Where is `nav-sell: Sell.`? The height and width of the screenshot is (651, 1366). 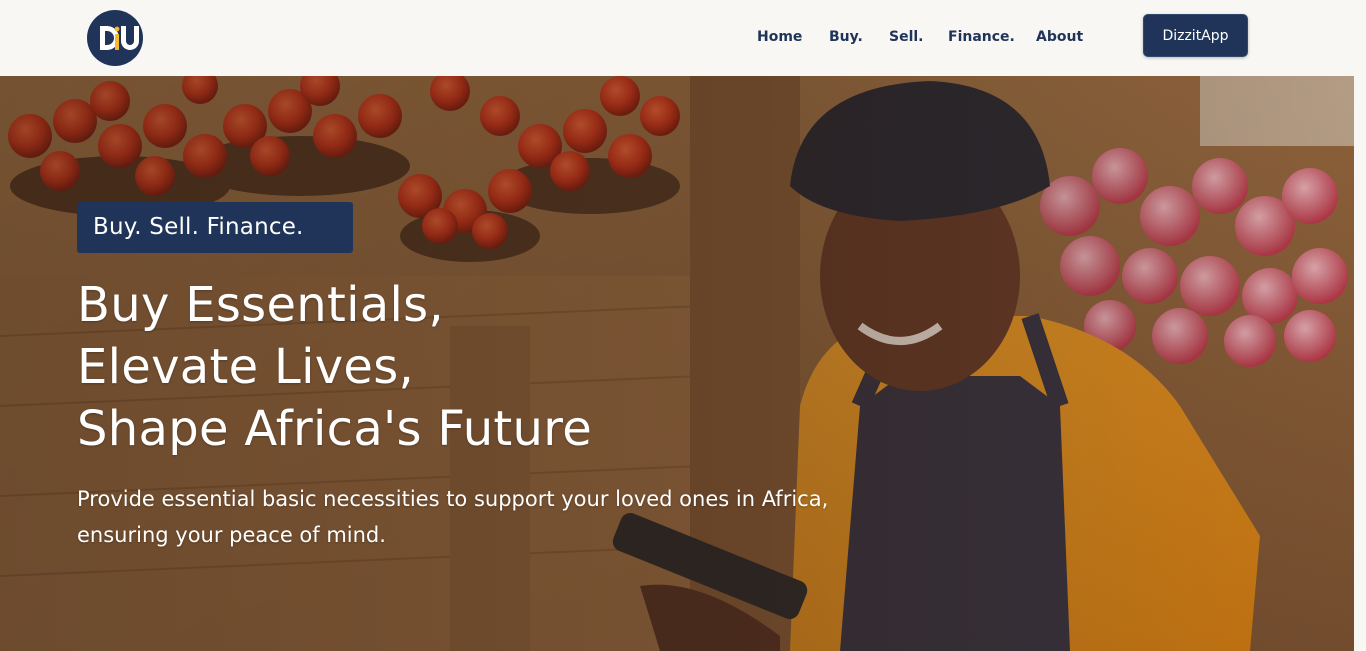 nav-sell: Sell. is located at coordinates (906, 37).